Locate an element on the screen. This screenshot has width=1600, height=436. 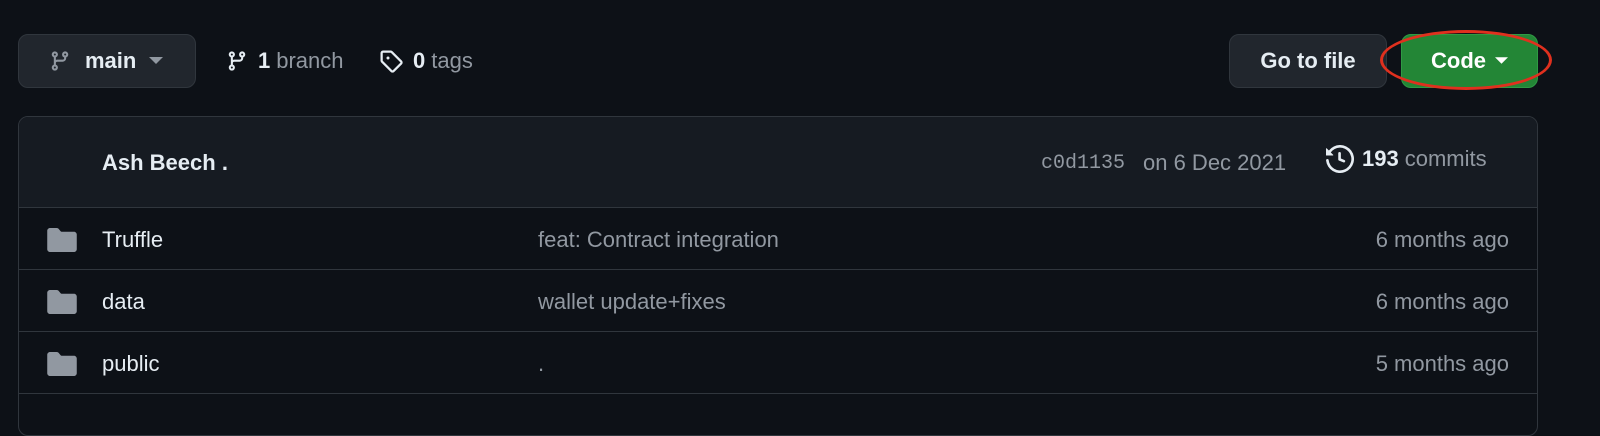
file-name-link: Truffle is located at coordinates (132, 240).